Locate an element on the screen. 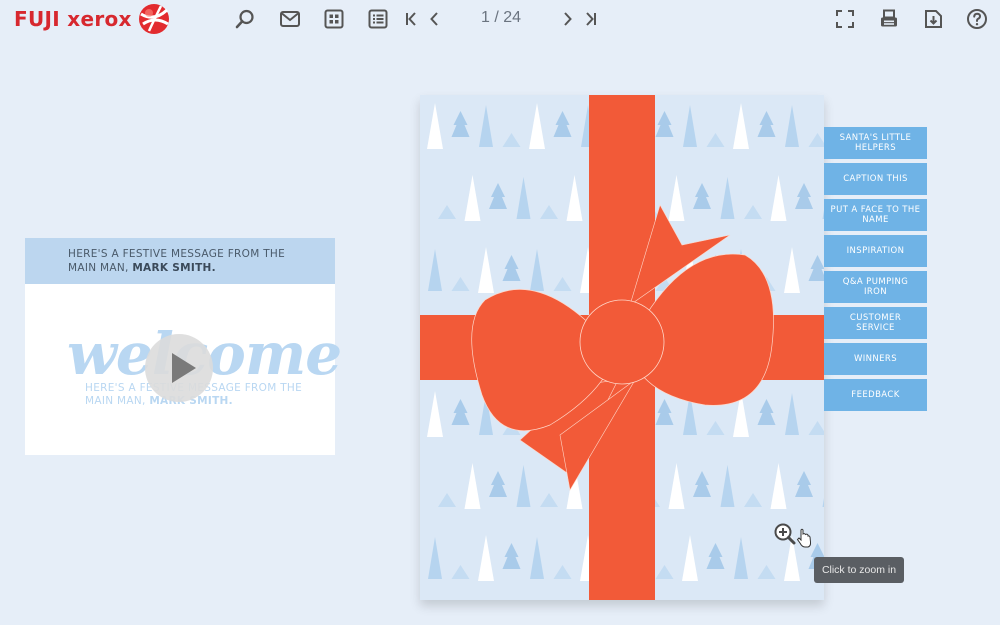 The width and height of the screenshot is (1000, 625). tab-inspiration: INSPIRATION is located at coordinates (875, 251).